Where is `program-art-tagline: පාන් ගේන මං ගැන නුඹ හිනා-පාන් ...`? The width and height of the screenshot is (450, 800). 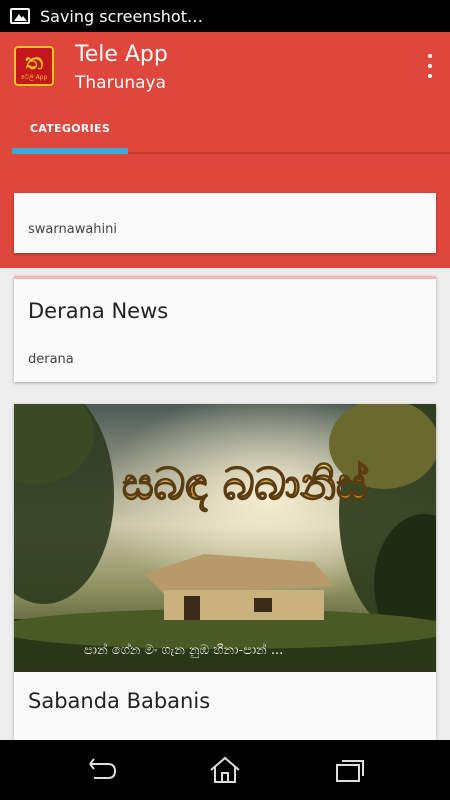 program-art-tagline: පාන් ගේන මං ගැන නුඹ හිනා-පාන් ... is located at coordinates (183, 650).